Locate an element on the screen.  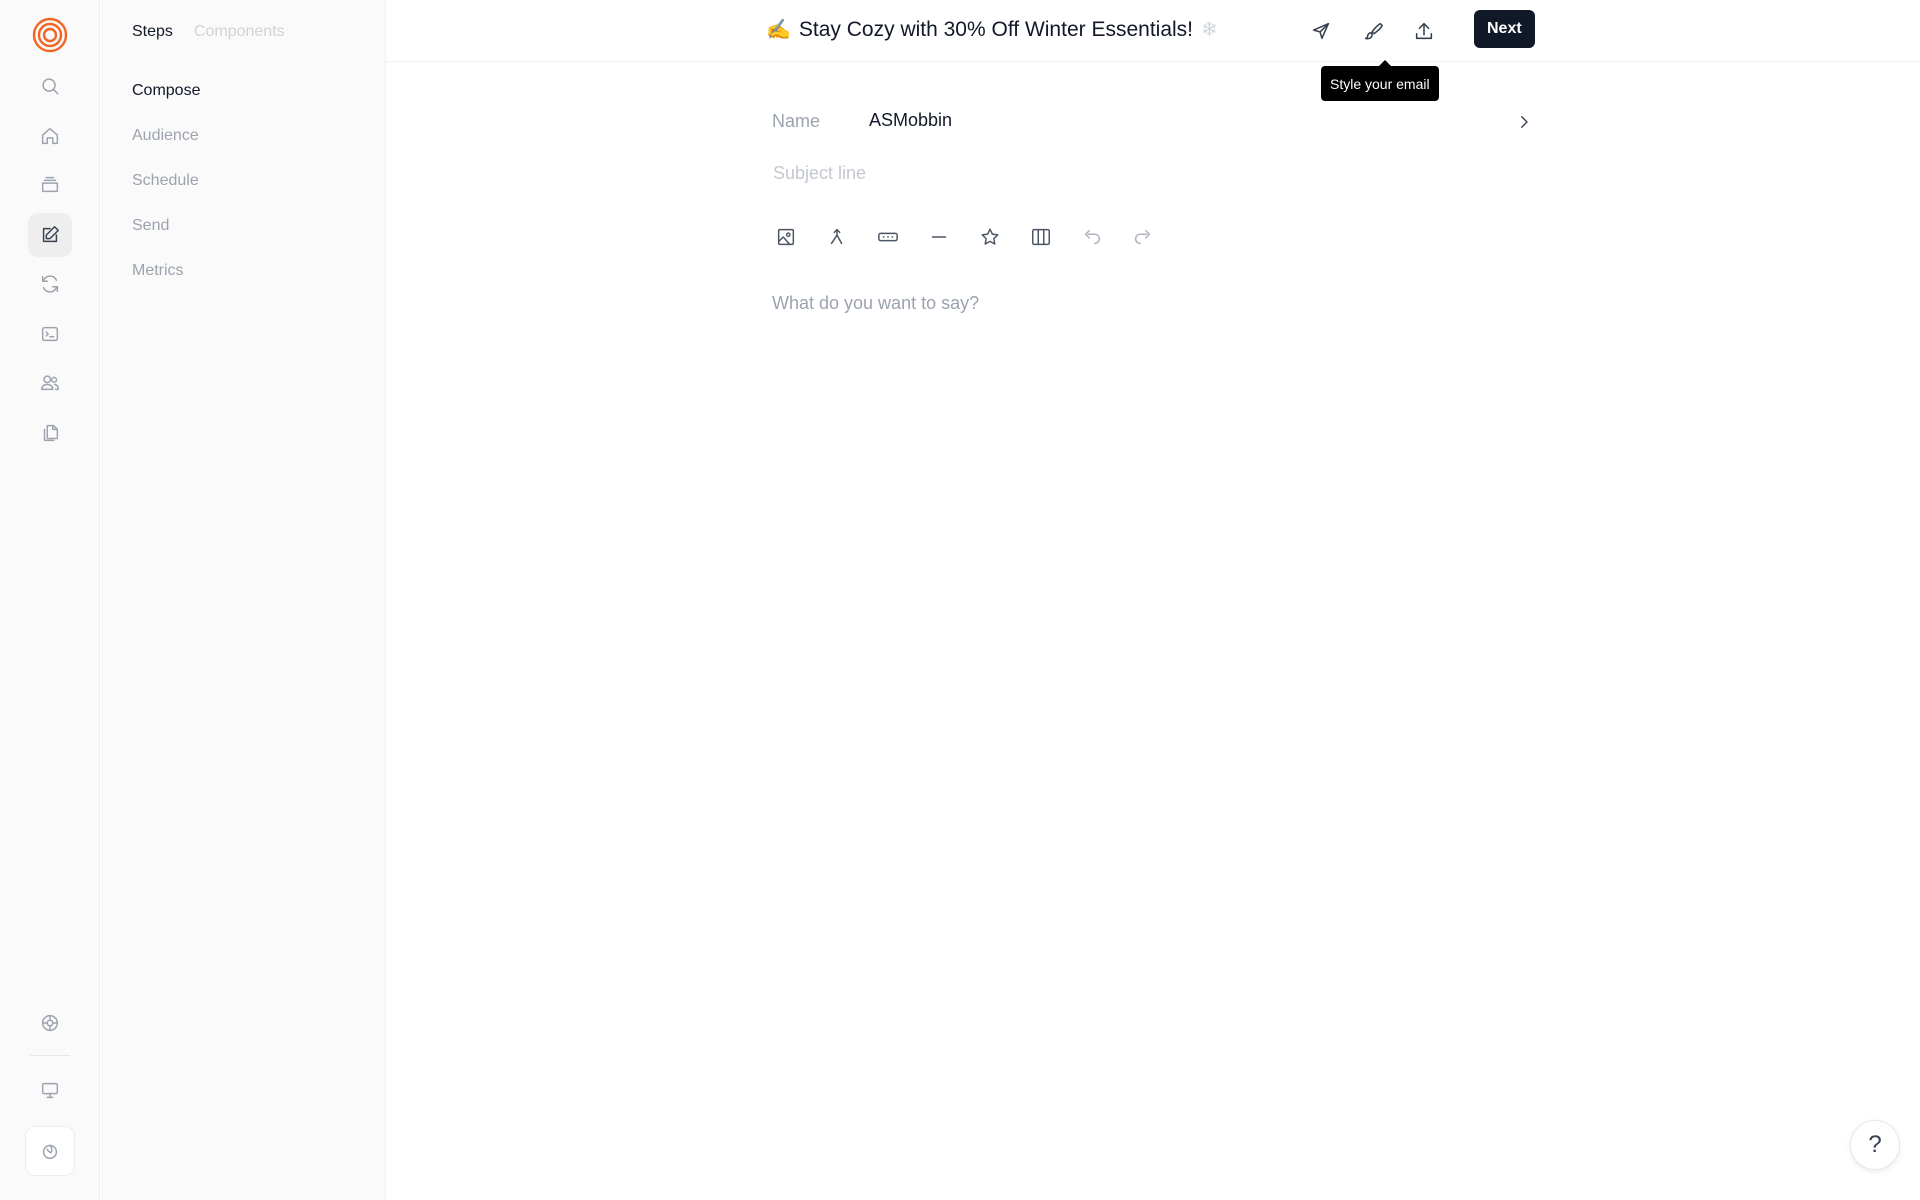
help-button: ? is located at coordinates (1875, 1145).